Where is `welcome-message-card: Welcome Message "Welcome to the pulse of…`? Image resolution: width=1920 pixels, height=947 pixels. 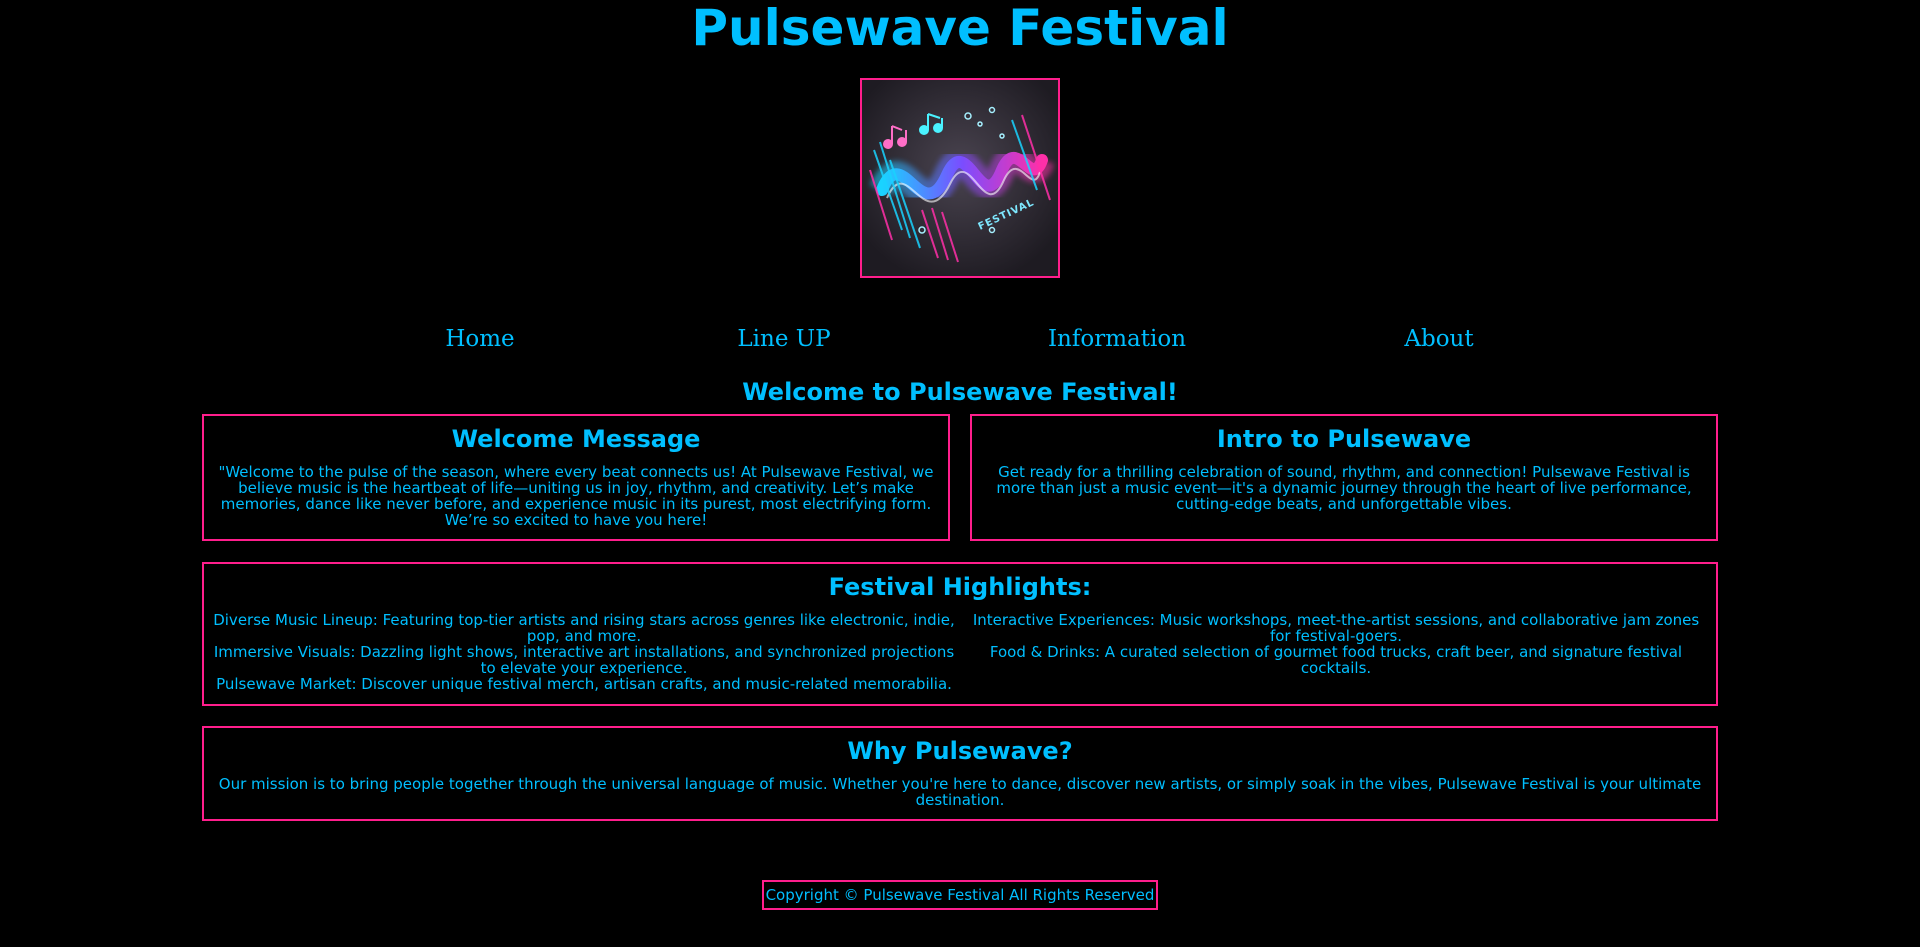
welcome-message-card: Welcome Message "Welcome to the pulse of… is located at coordinates (576, 477).